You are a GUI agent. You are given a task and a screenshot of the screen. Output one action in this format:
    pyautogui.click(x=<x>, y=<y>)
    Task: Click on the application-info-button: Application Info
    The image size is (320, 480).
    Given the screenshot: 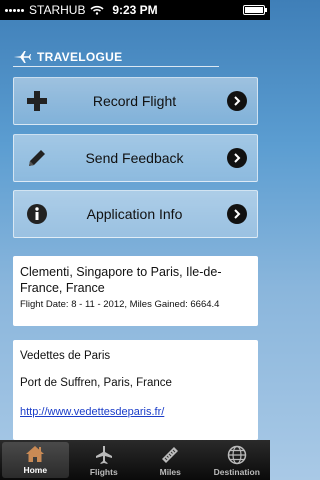 What is the action you would take?
    pyautogui.click(x=135, y=214)
    